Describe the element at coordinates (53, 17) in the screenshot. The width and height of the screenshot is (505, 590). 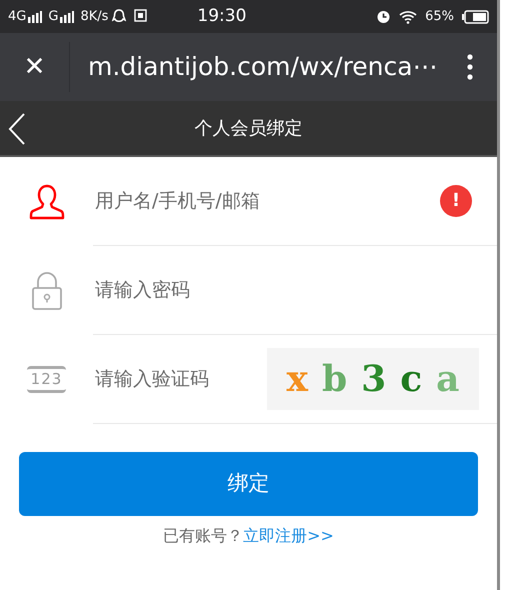
I see `network-label: G` at that location.